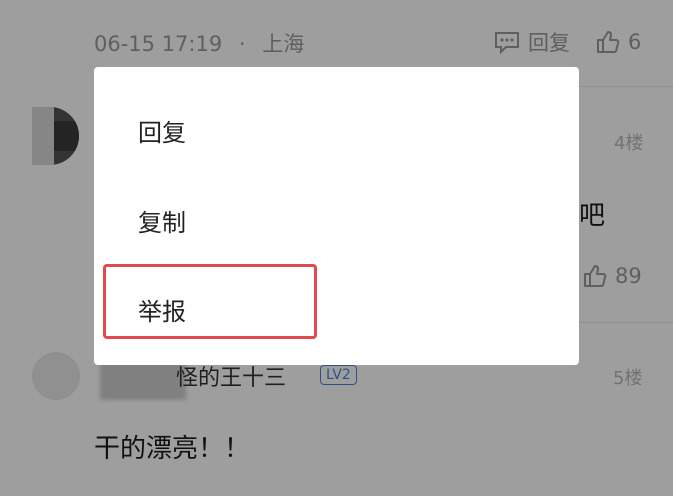 This screenshot has height=496, width=673. What do you see at coordinates (162, 220) in the screenshot?
I see `menu-item-copy: 复制` at bounding box center [162, 220].